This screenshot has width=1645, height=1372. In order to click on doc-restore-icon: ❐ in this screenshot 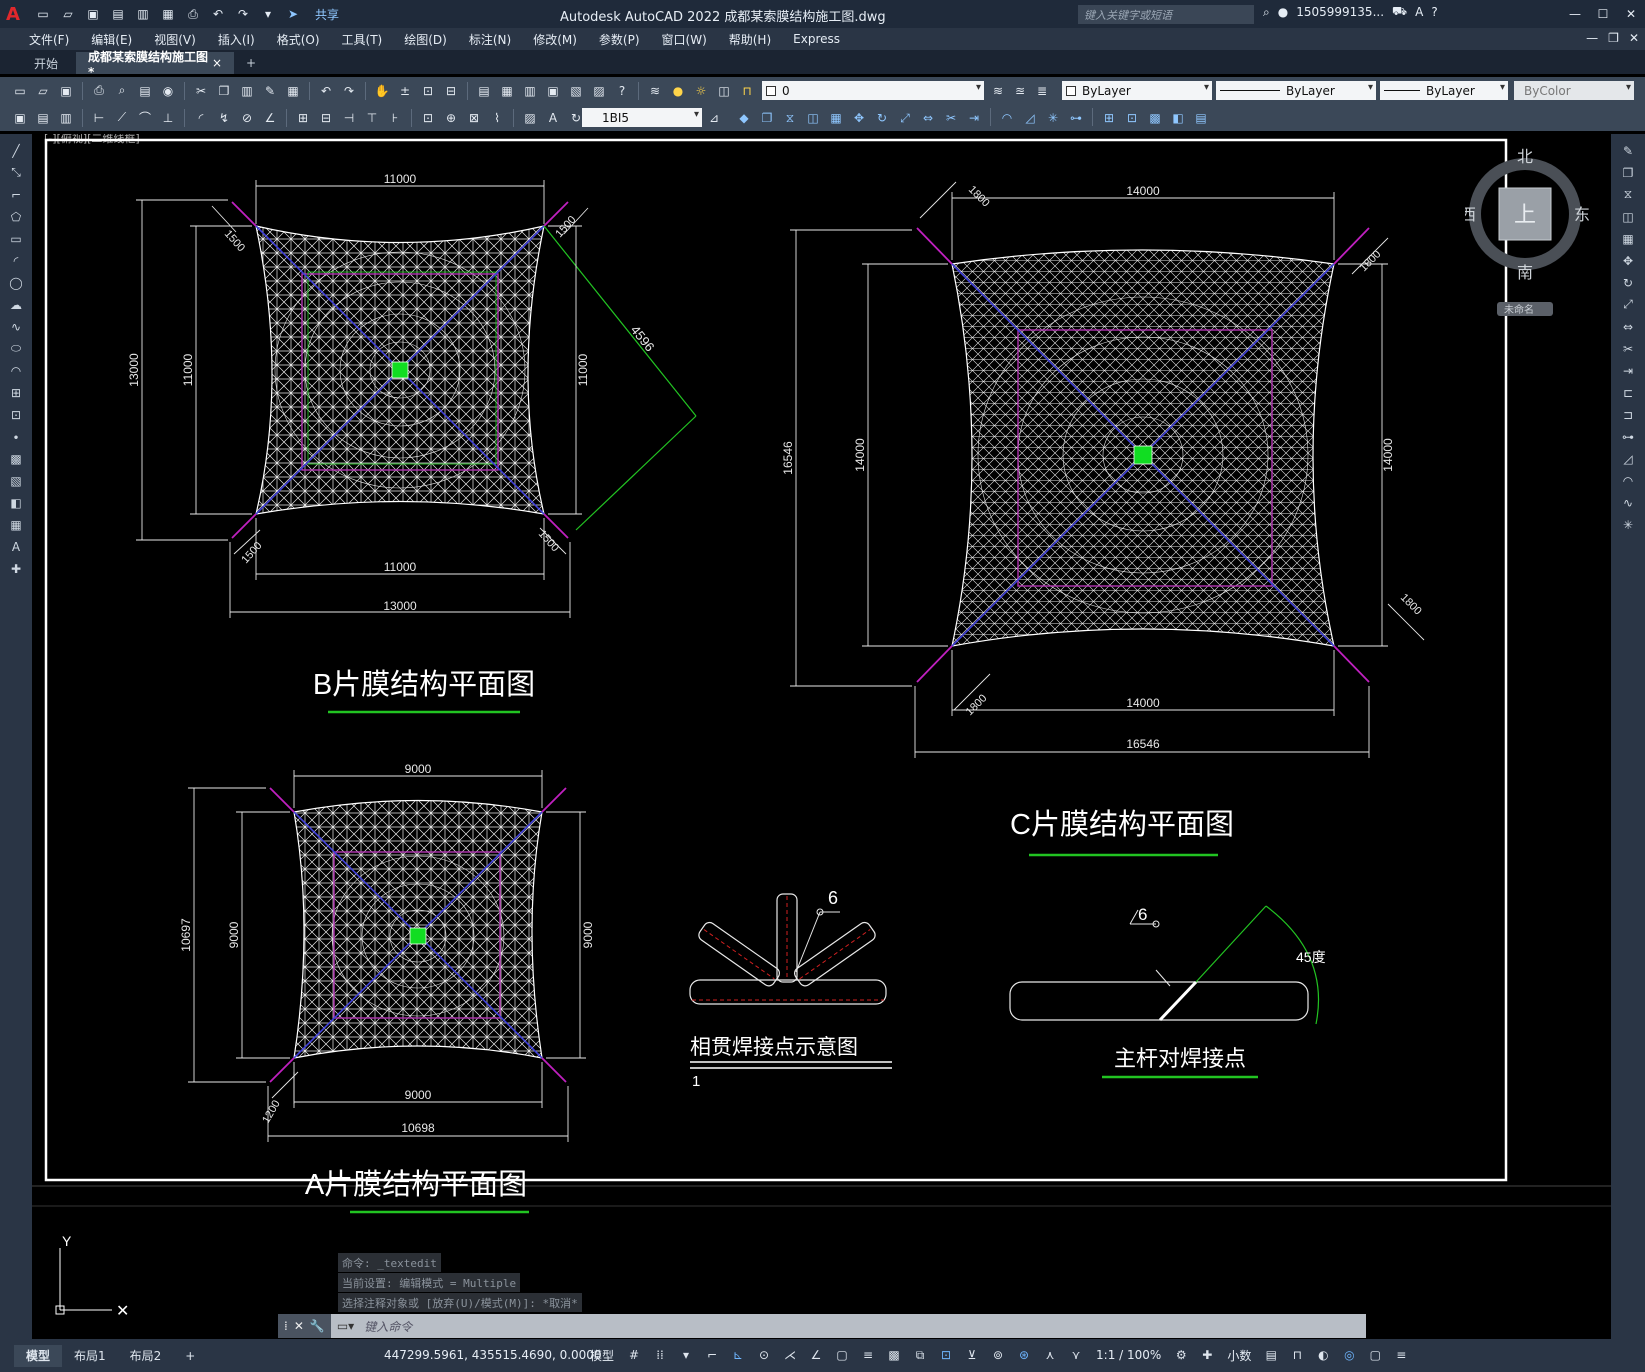, I will do `click(1613, 38)`.